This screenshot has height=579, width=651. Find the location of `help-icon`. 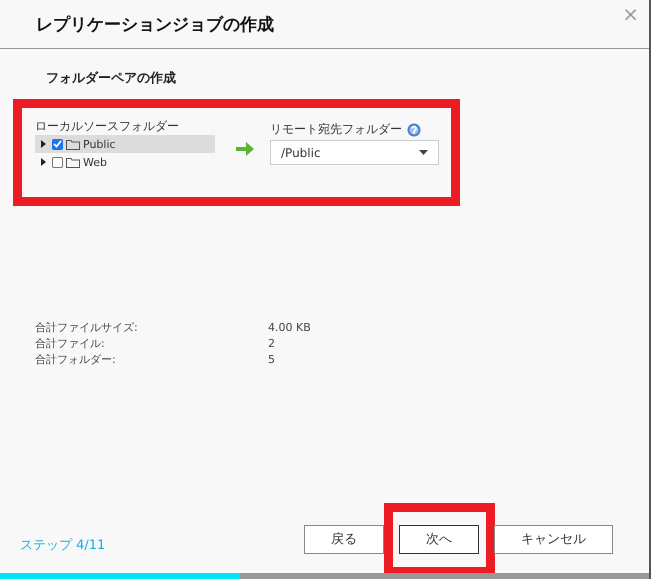

help-icon is located at coordinates (414, 129).